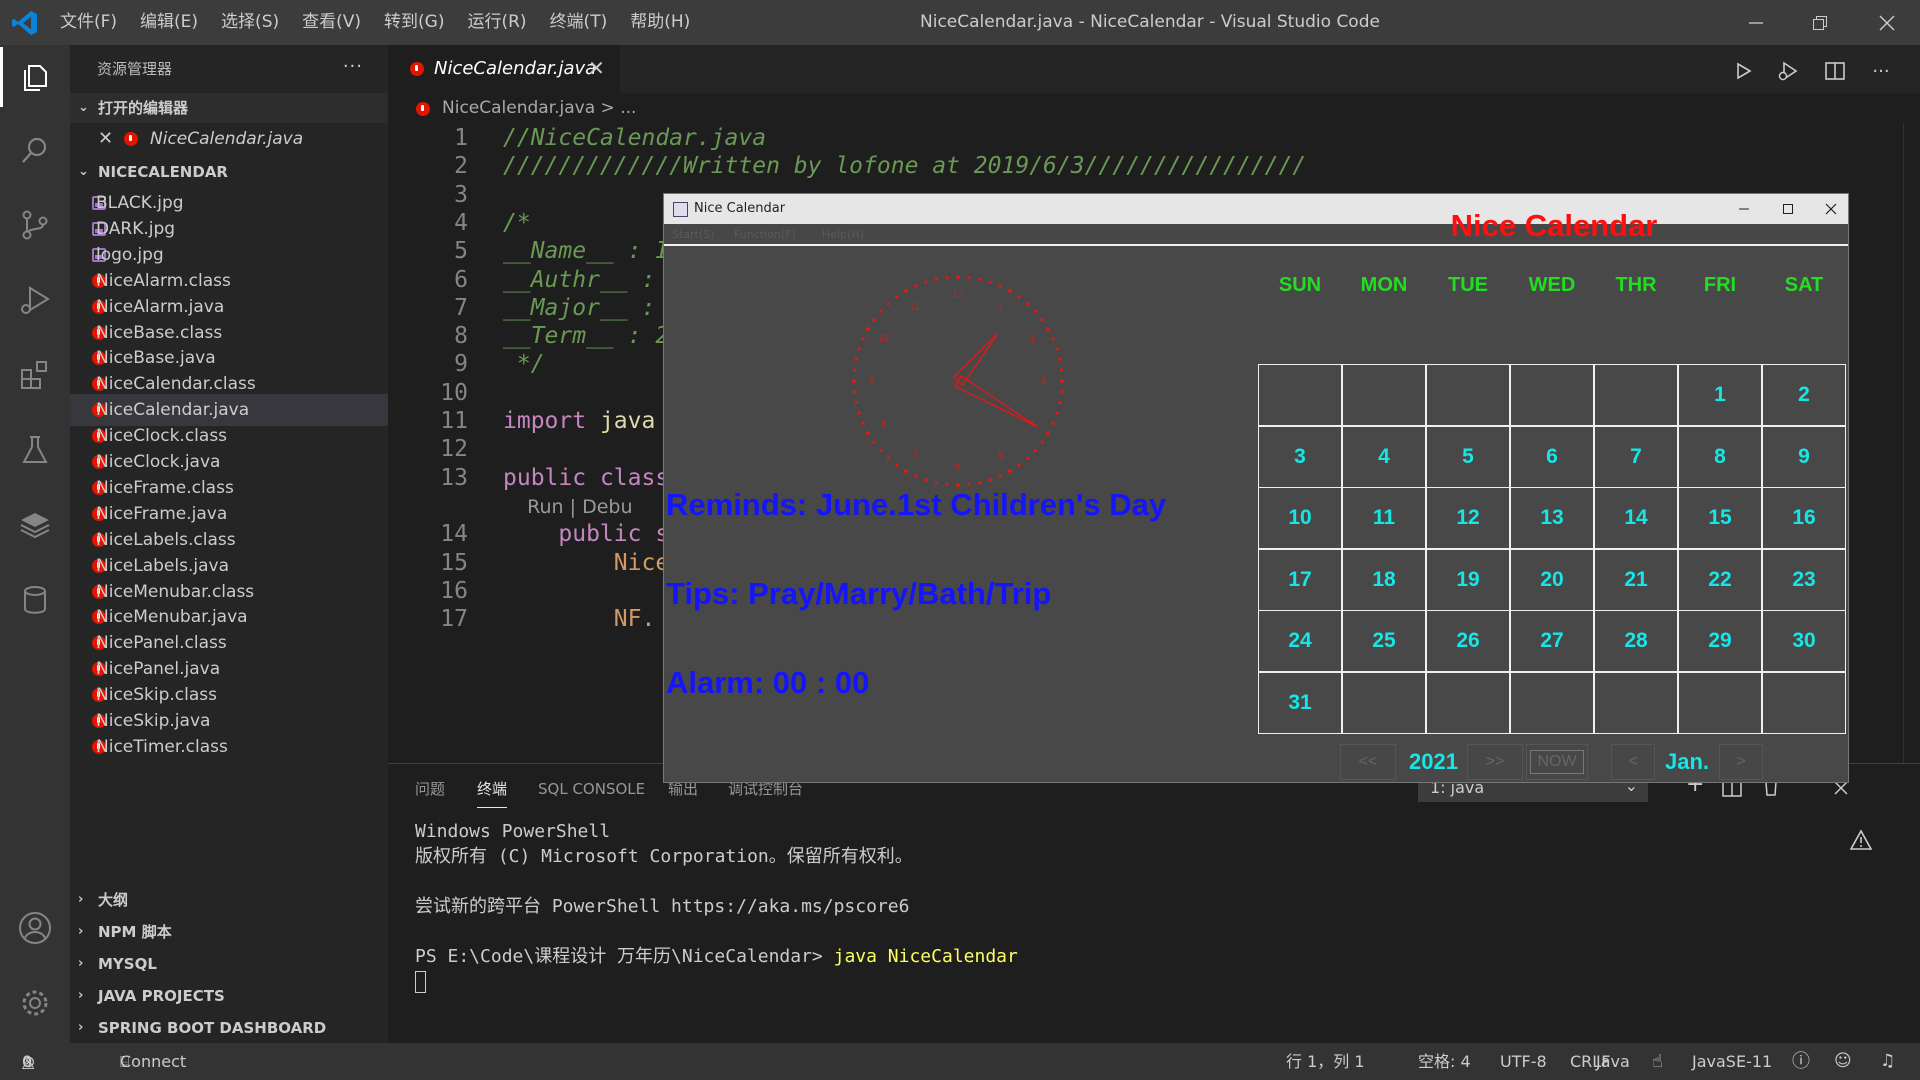 This screenshot has width=1920, height=1080. What do you see at coordinates (105, 139) in the screenshot?
I see `close-icon: ✕` at bounding box center [105, 139].